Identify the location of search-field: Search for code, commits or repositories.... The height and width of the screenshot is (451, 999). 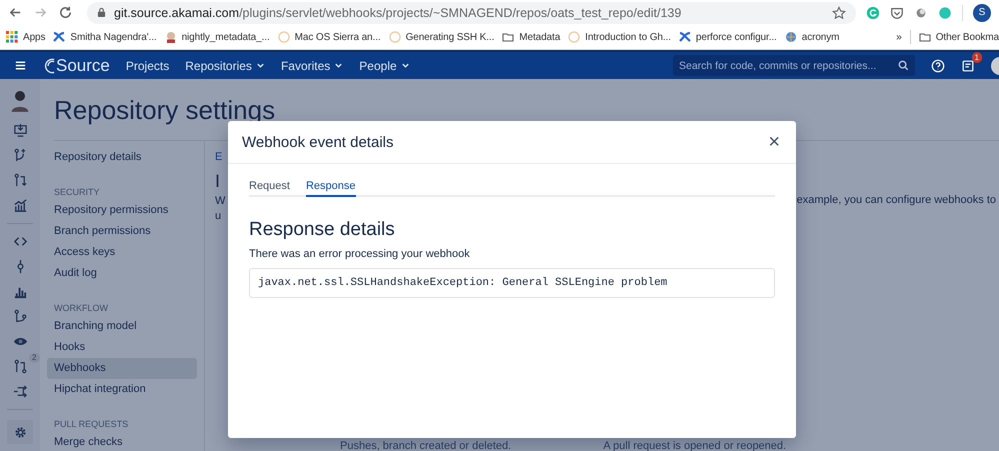
(794, 65).